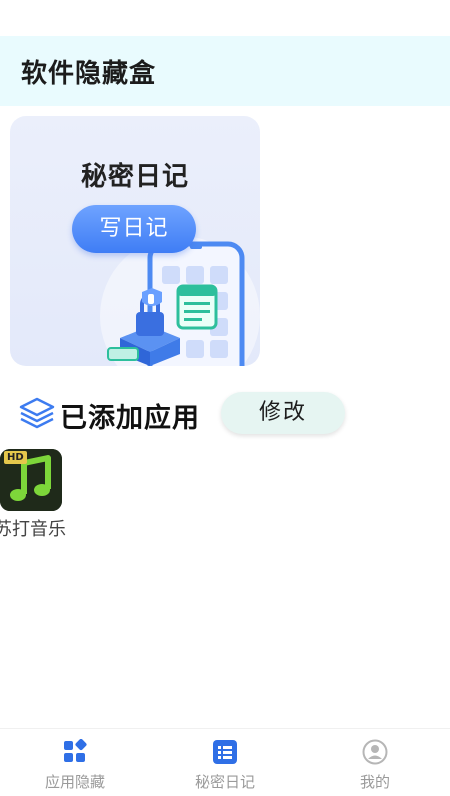 The height and width of the screenshot is (796, 450). What do you see at coordinates (75, 750) in the screenshot?
I see `grid-icon` at bounding box center [75, 750].